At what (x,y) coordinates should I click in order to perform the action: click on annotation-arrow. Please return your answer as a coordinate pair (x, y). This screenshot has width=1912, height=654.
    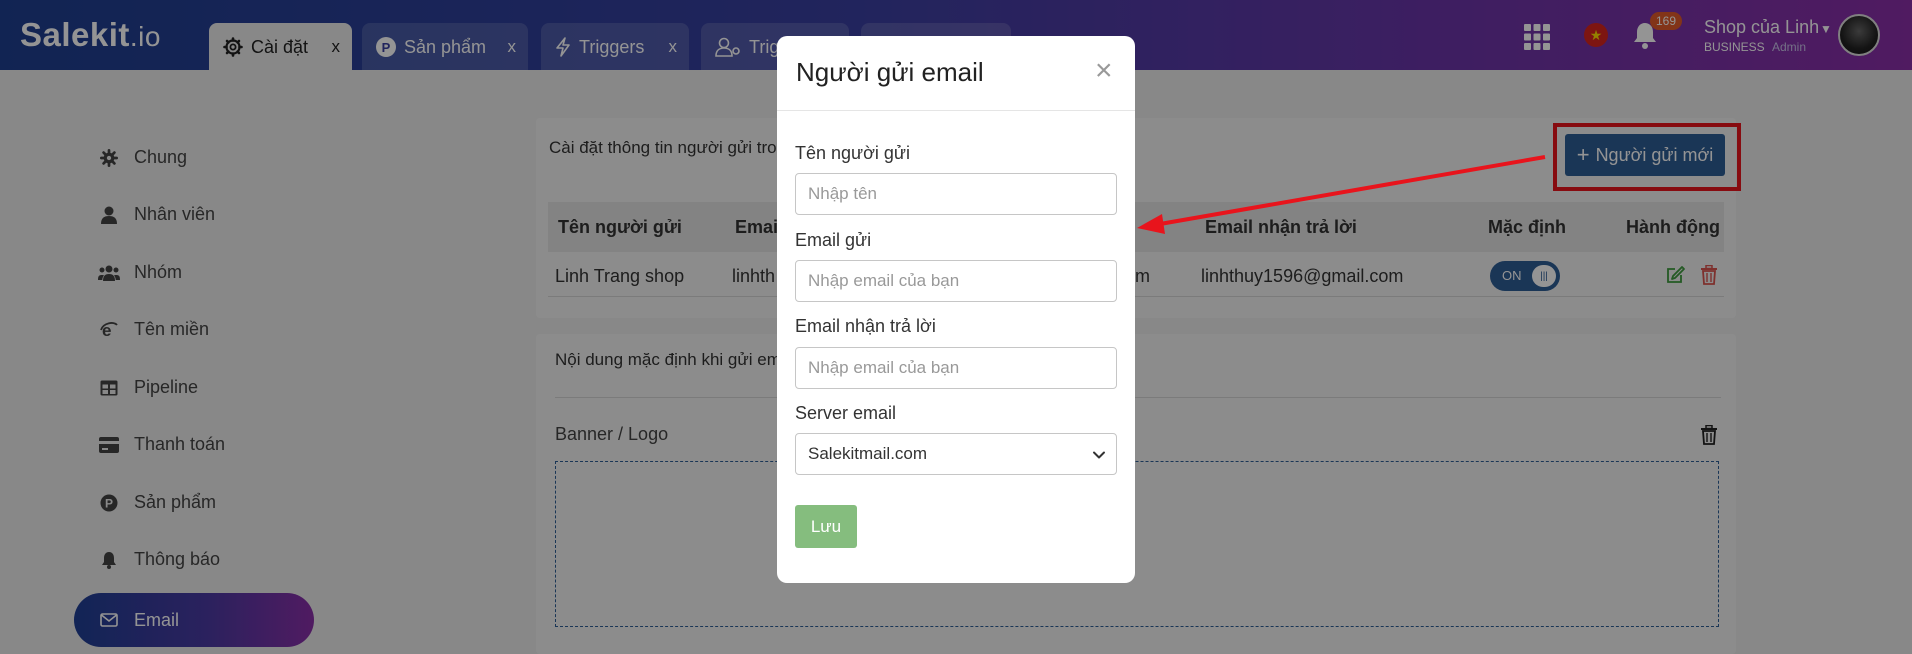
    Looking at the image, I should click on (1341, 194).